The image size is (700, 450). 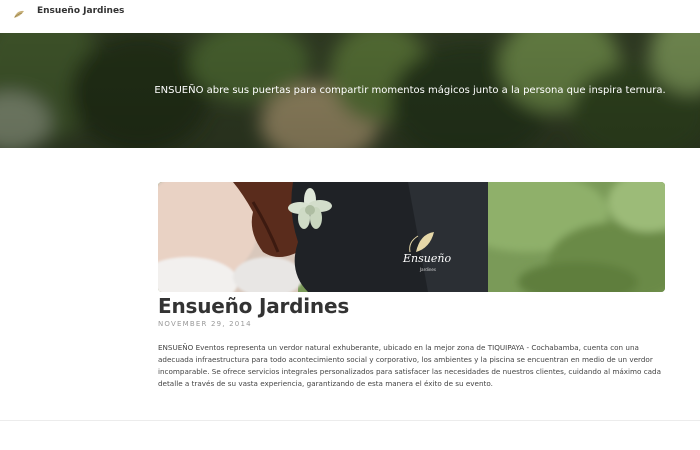 What do you see at coordinates (80, 11) in the screenshot?
I see `site-title-link: Ensueño Jardines` at bounding box center [80, 11].